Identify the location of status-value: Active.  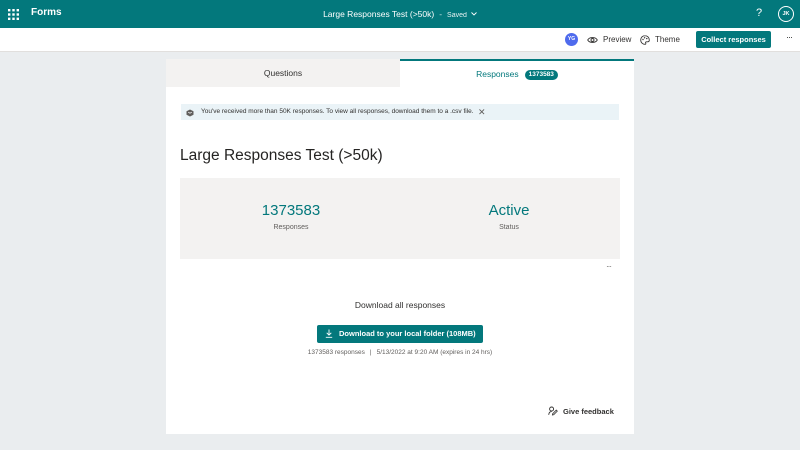
(509, 210).